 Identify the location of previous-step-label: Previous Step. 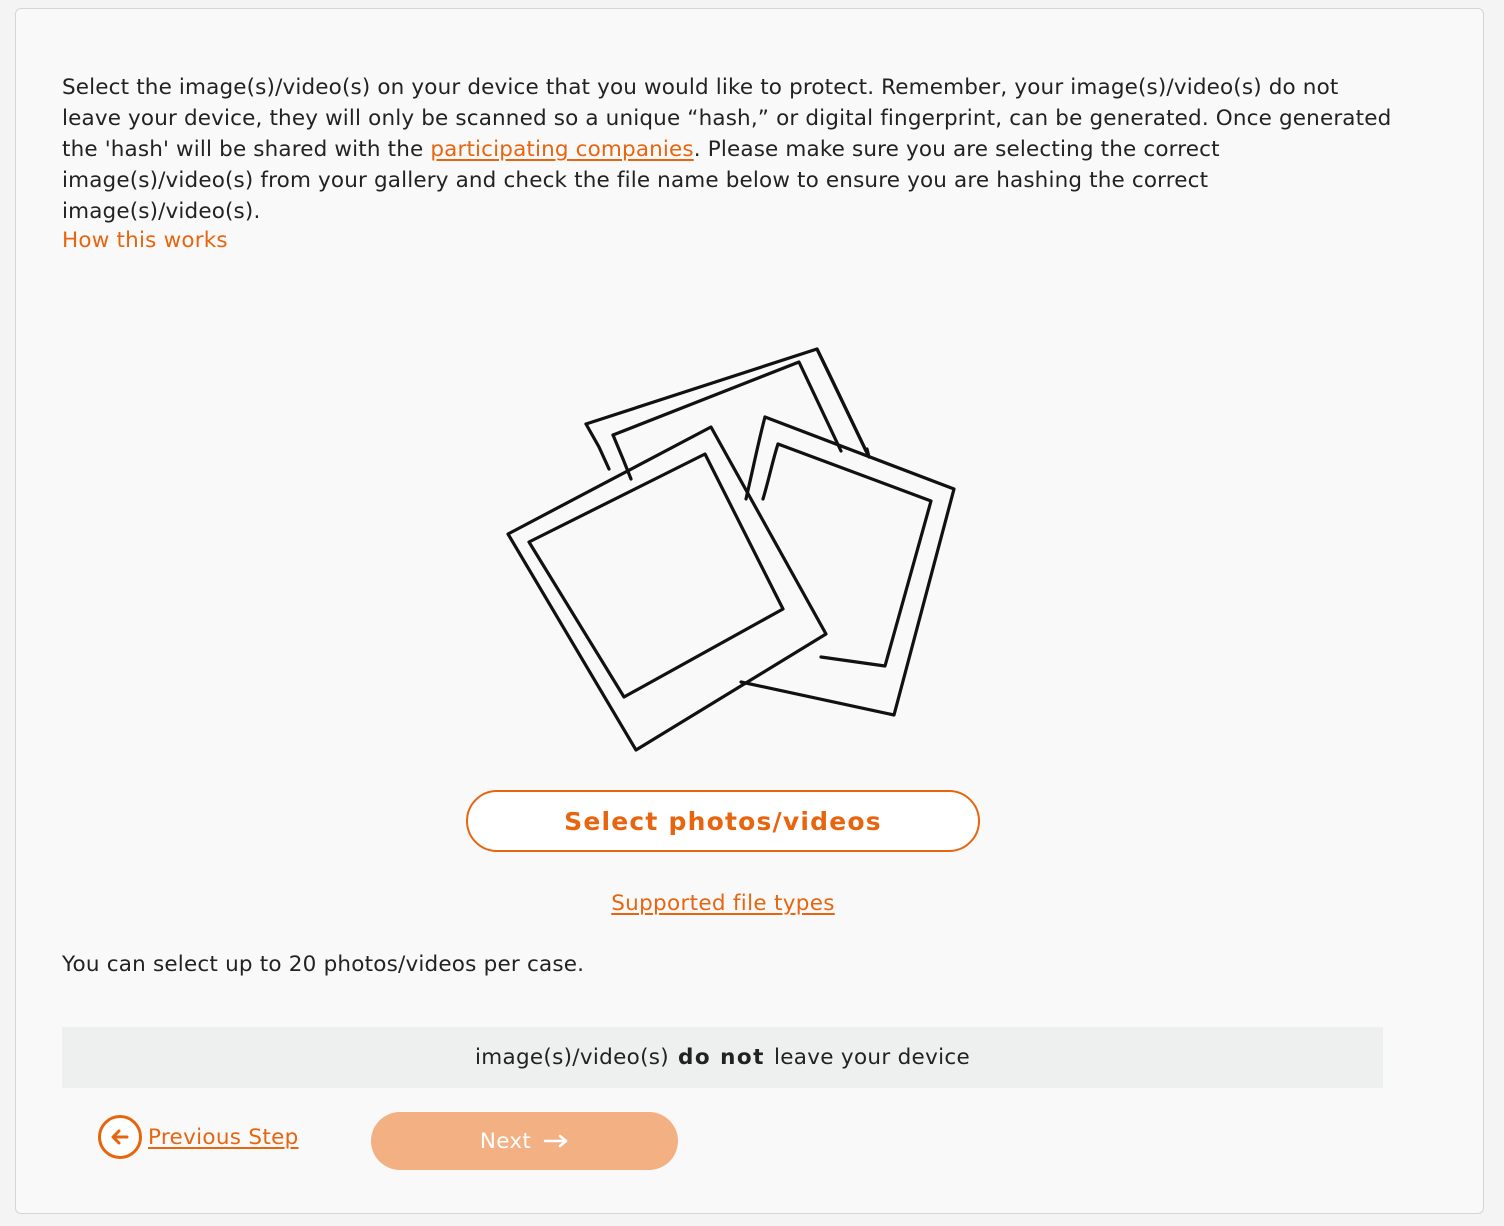
(223, 1137).